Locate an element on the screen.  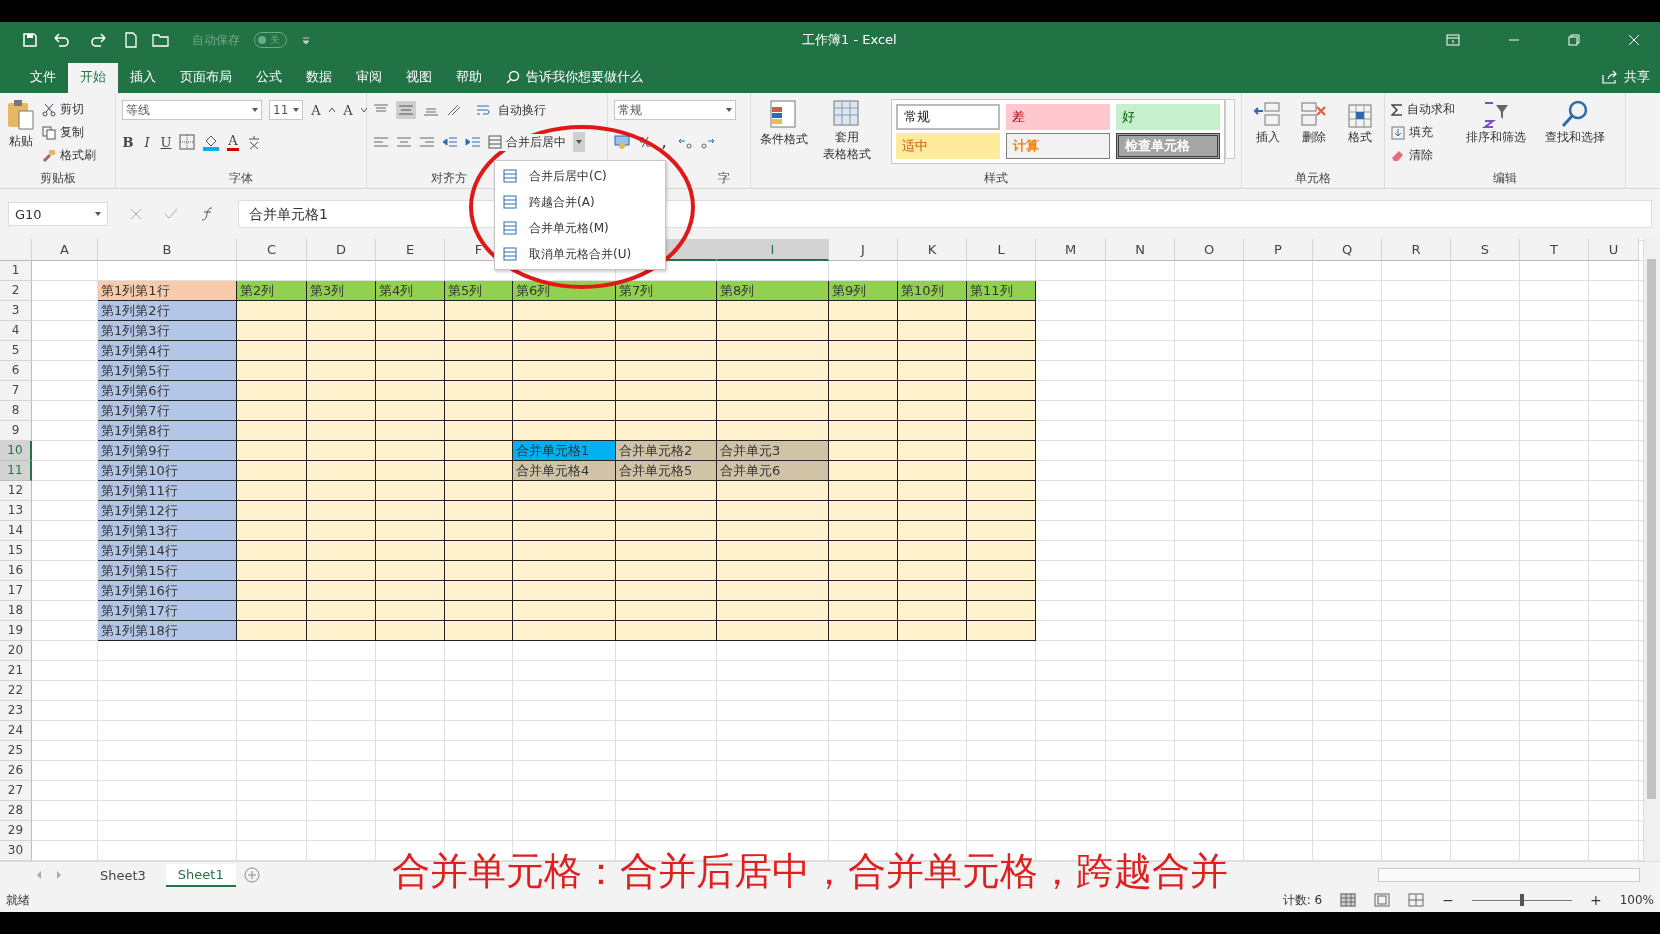
row-header: 11 is located at coordinates (16, 471).